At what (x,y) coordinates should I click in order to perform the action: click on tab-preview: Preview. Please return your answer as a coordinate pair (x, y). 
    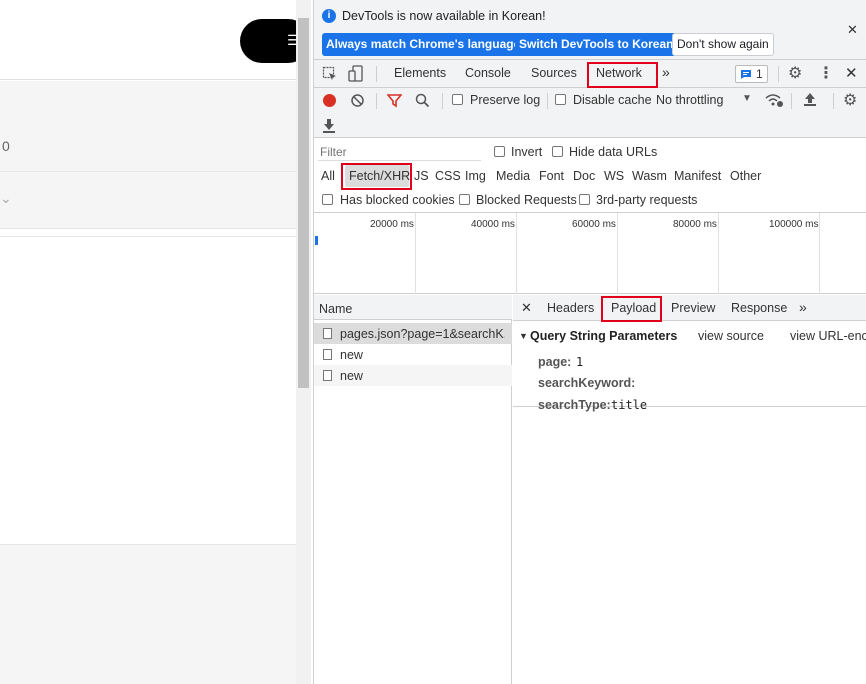
    Looking at the image, I should click on (693, 308).